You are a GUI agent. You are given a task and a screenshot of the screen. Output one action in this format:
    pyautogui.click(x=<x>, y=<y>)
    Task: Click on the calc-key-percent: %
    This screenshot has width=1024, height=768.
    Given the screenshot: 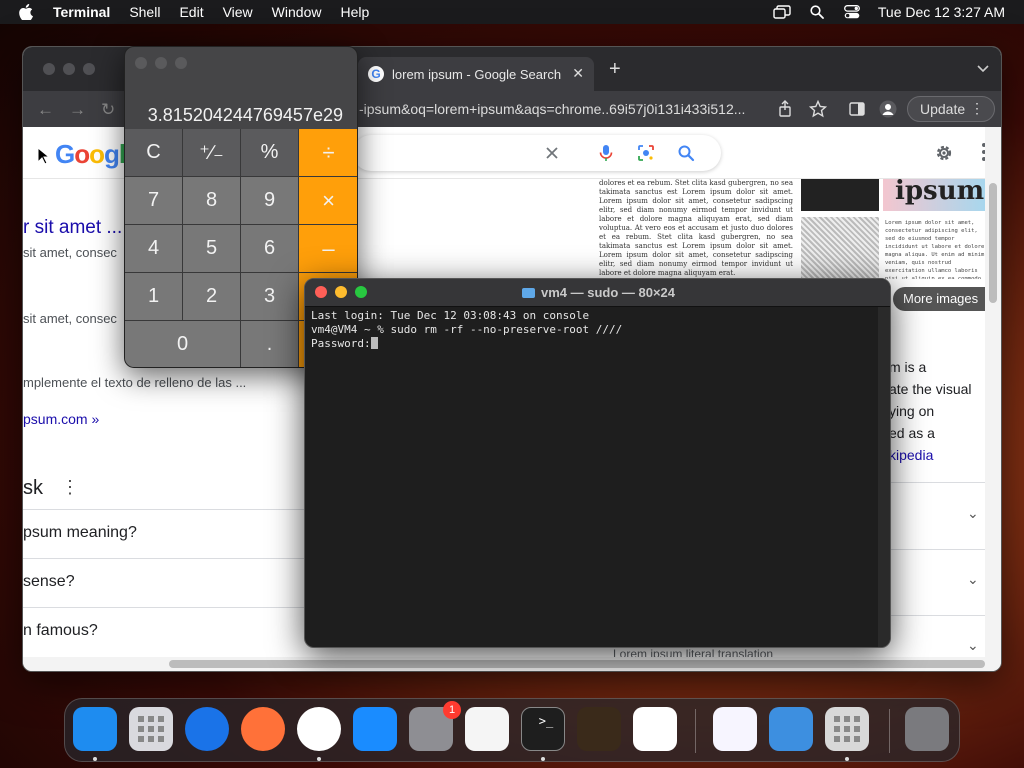 What is the action you would take?
    pyautogui.click(x=270, y=153)
    